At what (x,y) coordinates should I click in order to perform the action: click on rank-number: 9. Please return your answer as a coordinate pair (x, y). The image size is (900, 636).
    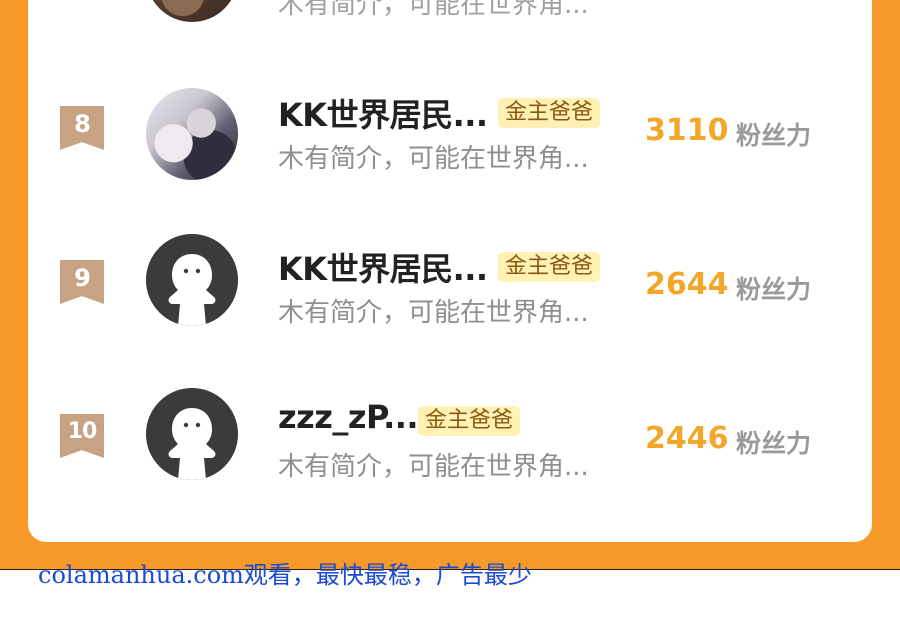
    Looking at the image, I should click on (82, 278).